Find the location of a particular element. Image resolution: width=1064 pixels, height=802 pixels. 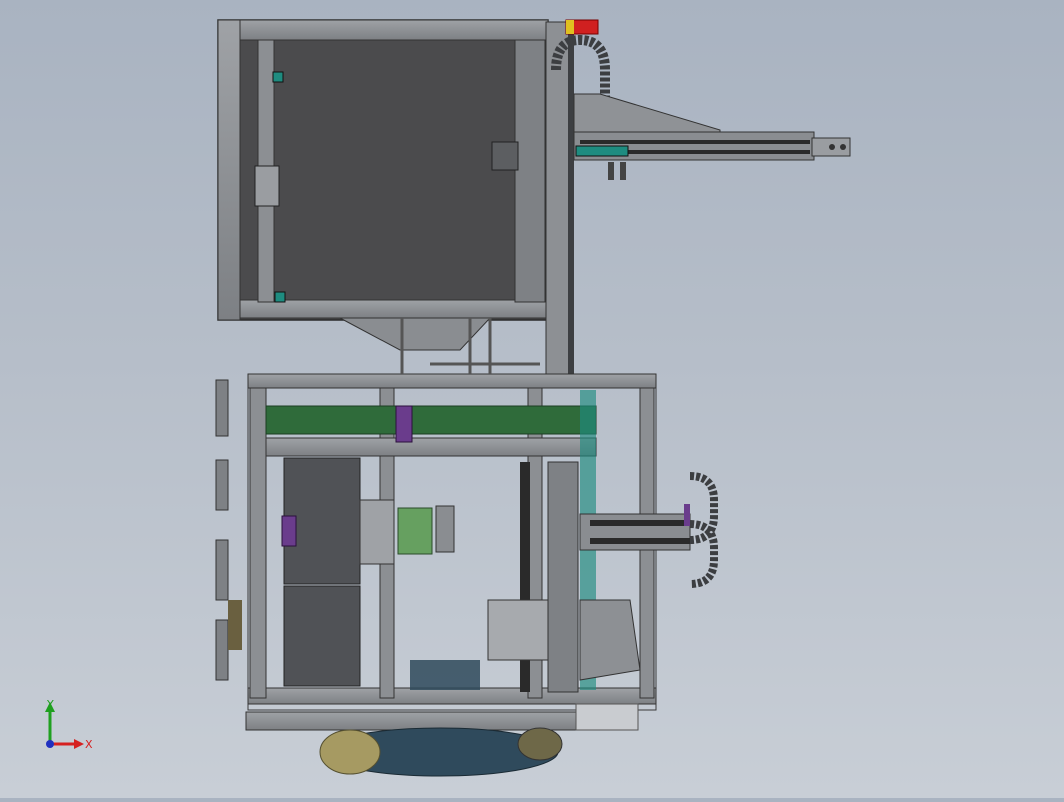

z-axis-icon is located at coordinates (50, 744).